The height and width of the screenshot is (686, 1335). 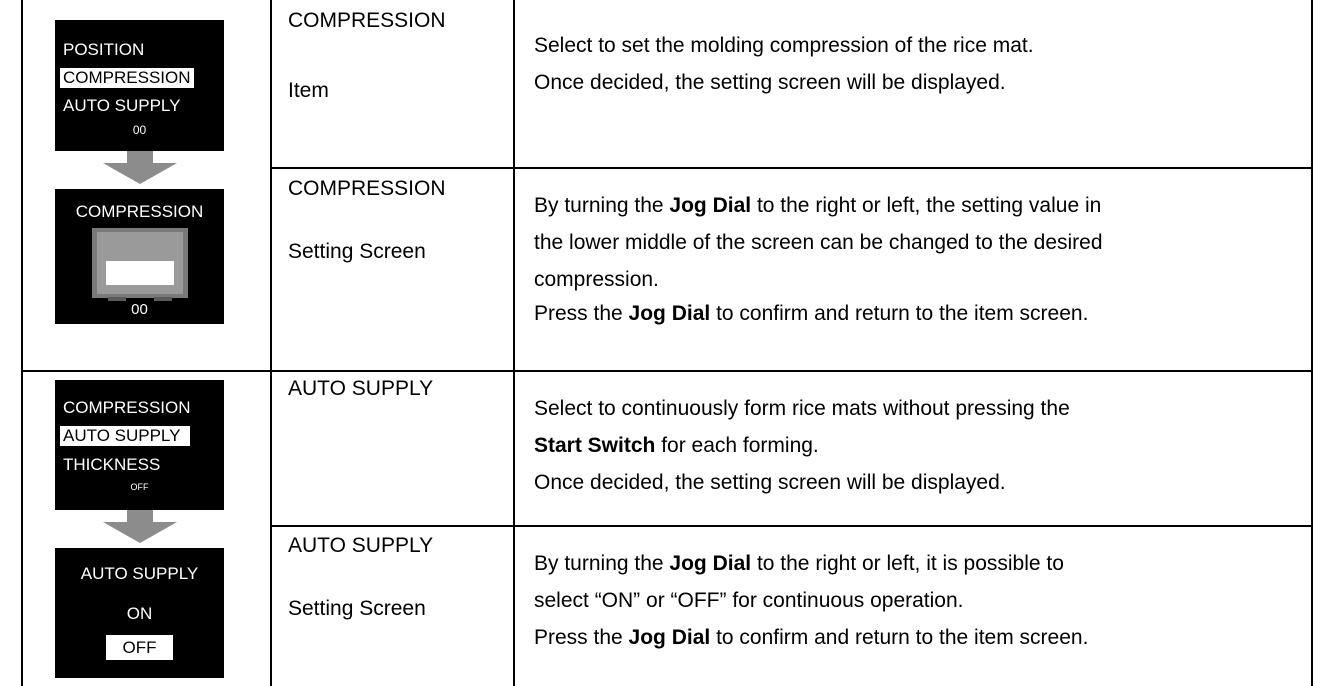 What do you see at coordinates (125, 436) in the screenshot?
I see `screen3-item-auto-supply-selected: AUTO SUPPLY` at bounding box center [125, 436].